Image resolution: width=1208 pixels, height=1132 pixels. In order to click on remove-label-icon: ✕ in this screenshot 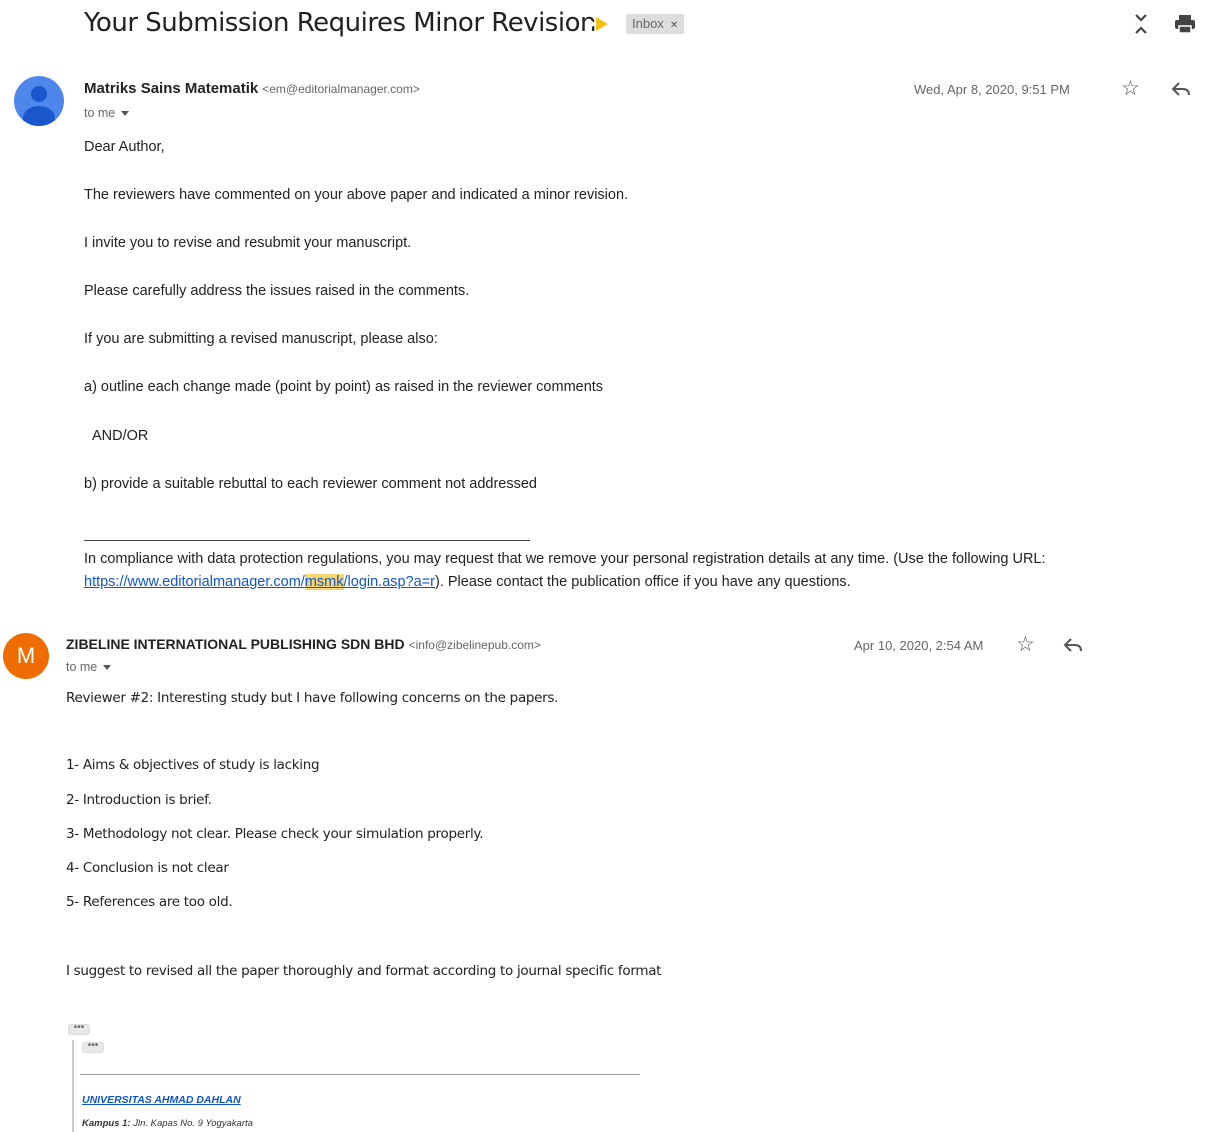, I will do `click(674, 25)`.